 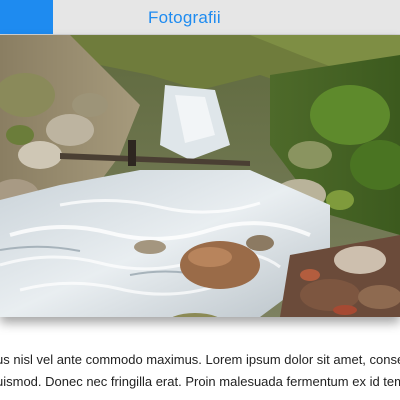 I want to click on header-accent-block, so click(x=26, y=17).